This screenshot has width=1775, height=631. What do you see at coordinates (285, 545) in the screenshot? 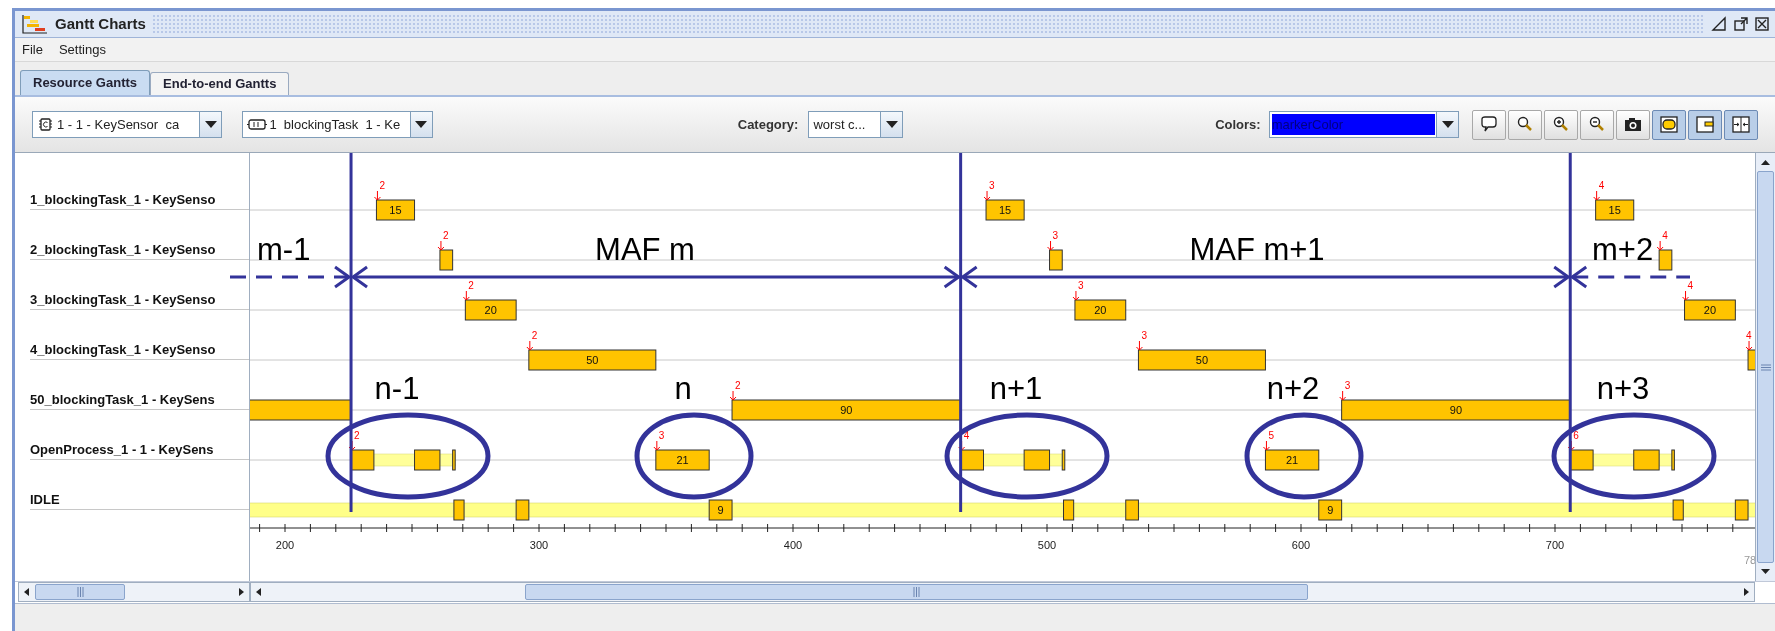
I see `axis-label: 200` at bounding box center [285, 545].